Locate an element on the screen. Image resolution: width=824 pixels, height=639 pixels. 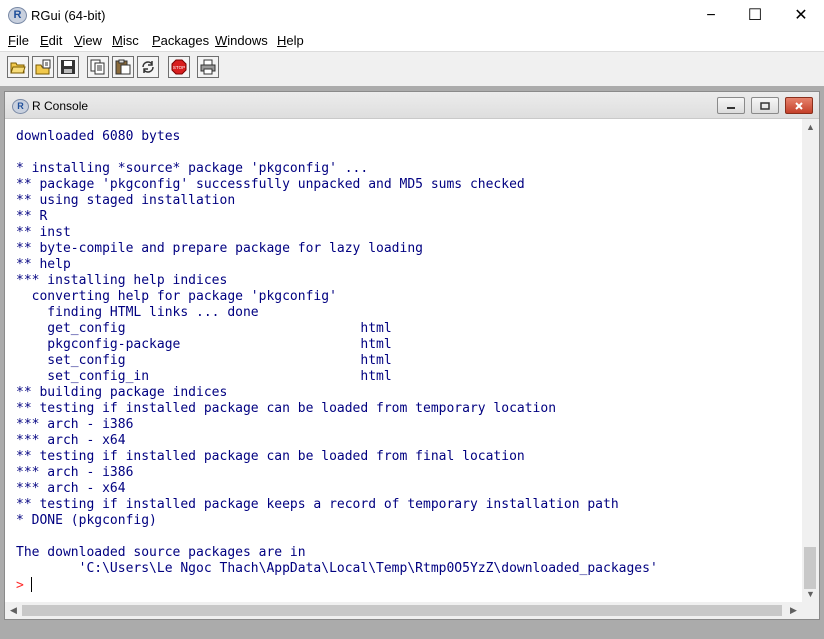
close-button: ✕ is located at coordinates (801, 15).